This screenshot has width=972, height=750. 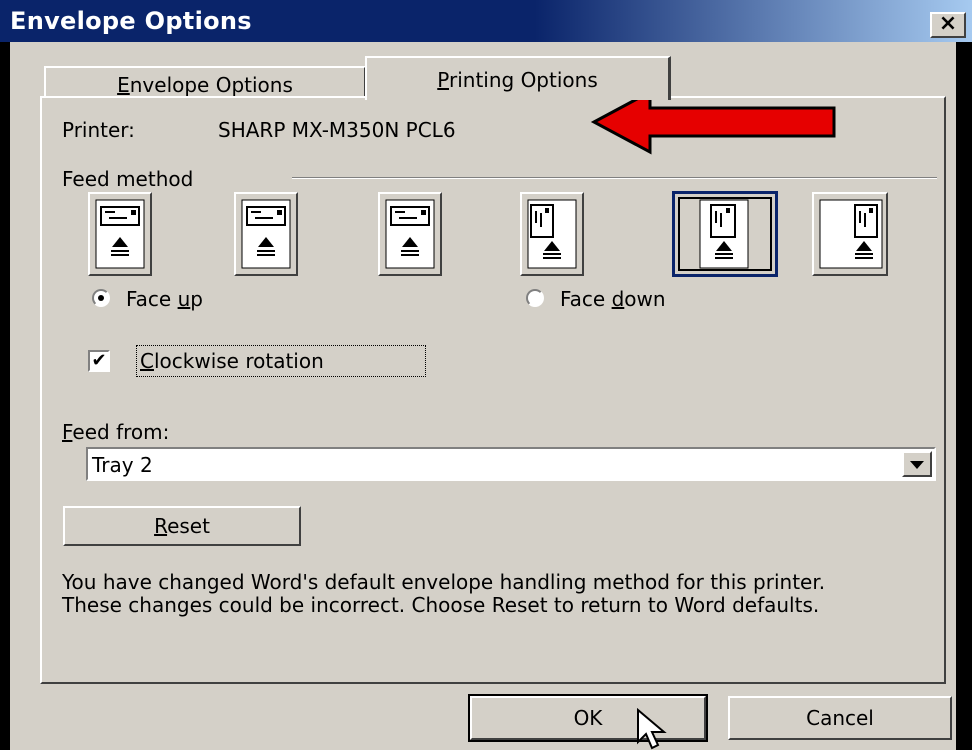 I want to click on envelope-vertical-icon, so click(x=552, y=234).